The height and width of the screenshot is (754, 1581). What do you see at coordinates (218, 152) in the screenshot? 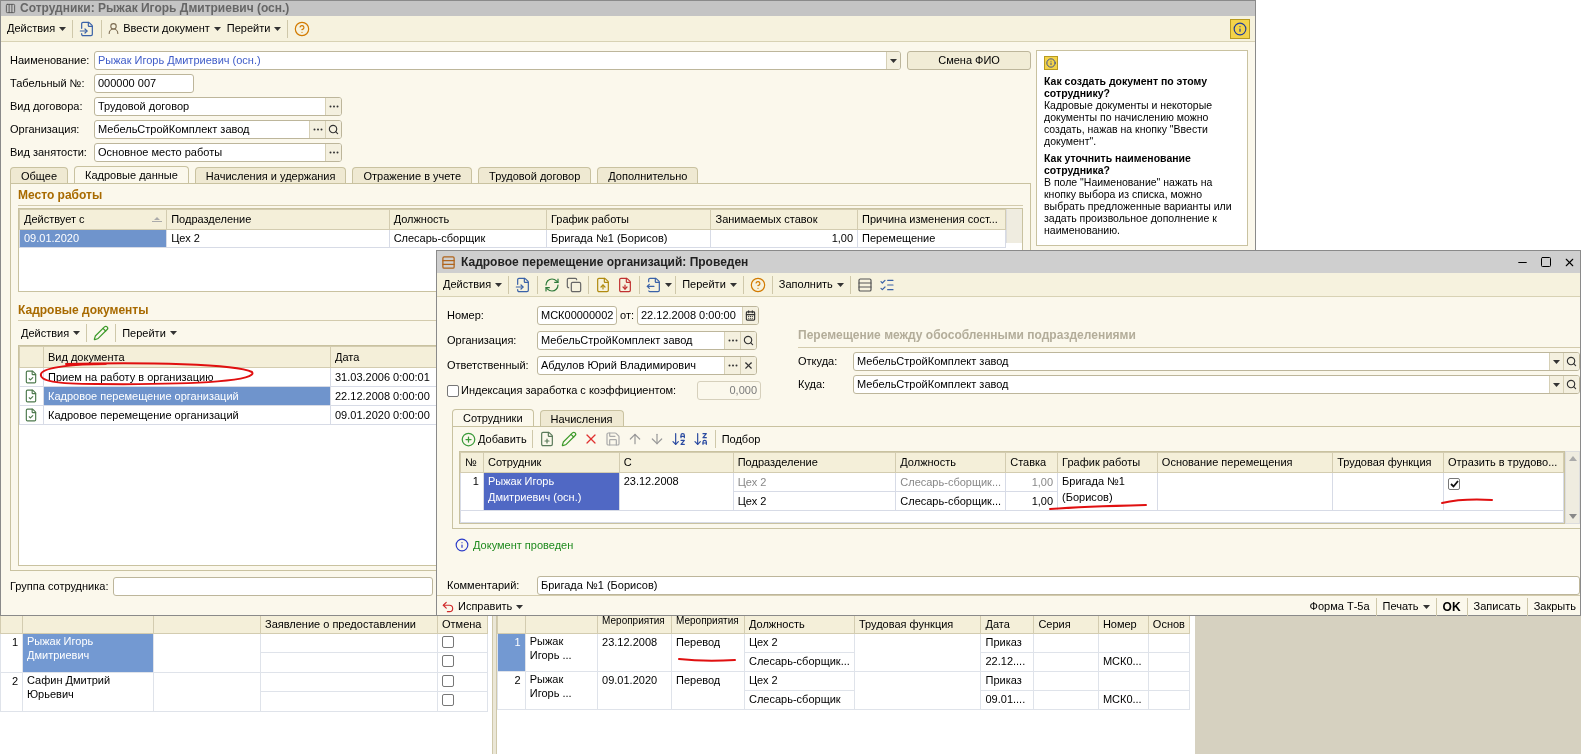
I see `select-field: Основное место работы` at bounding box center [218, 152].